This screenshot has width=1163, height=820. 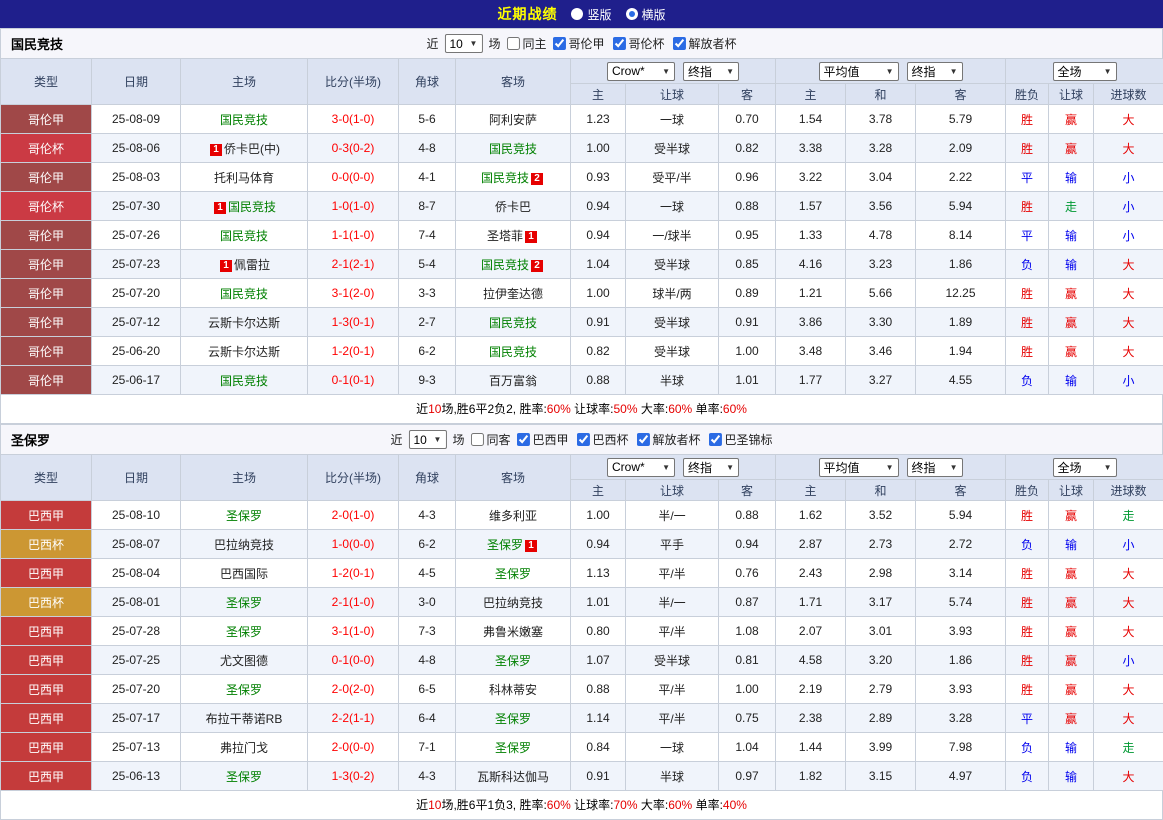 I want to click on date-cell: 25-06-17, so click(x=136, y=380).